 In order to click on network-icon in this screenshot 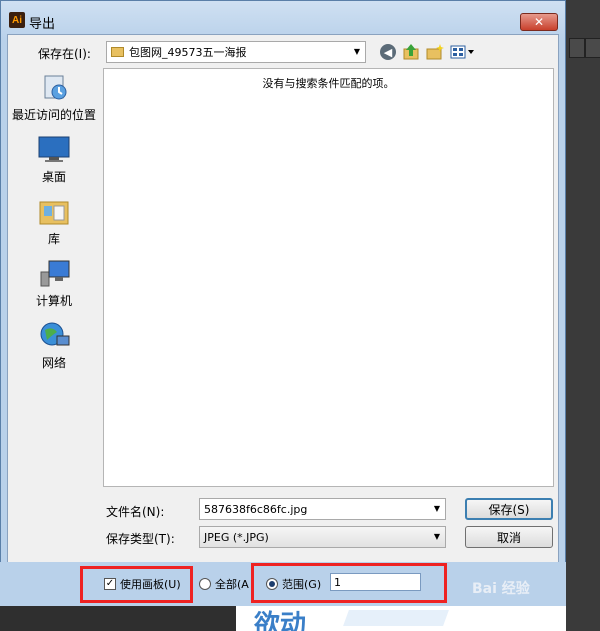, I will do `click(54, 335)`.